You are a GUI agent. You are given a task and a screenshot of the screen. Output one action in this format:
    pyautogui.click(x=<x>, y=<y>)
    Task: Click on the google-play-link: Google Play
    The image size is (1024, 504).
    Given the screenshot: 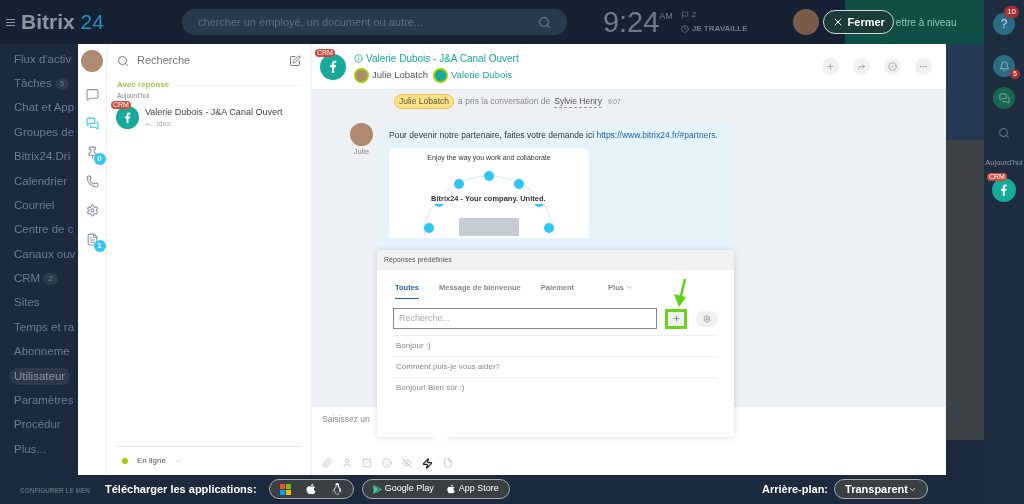 What is the action you would take?
    pyautogui.click(x=403, y=489)
    